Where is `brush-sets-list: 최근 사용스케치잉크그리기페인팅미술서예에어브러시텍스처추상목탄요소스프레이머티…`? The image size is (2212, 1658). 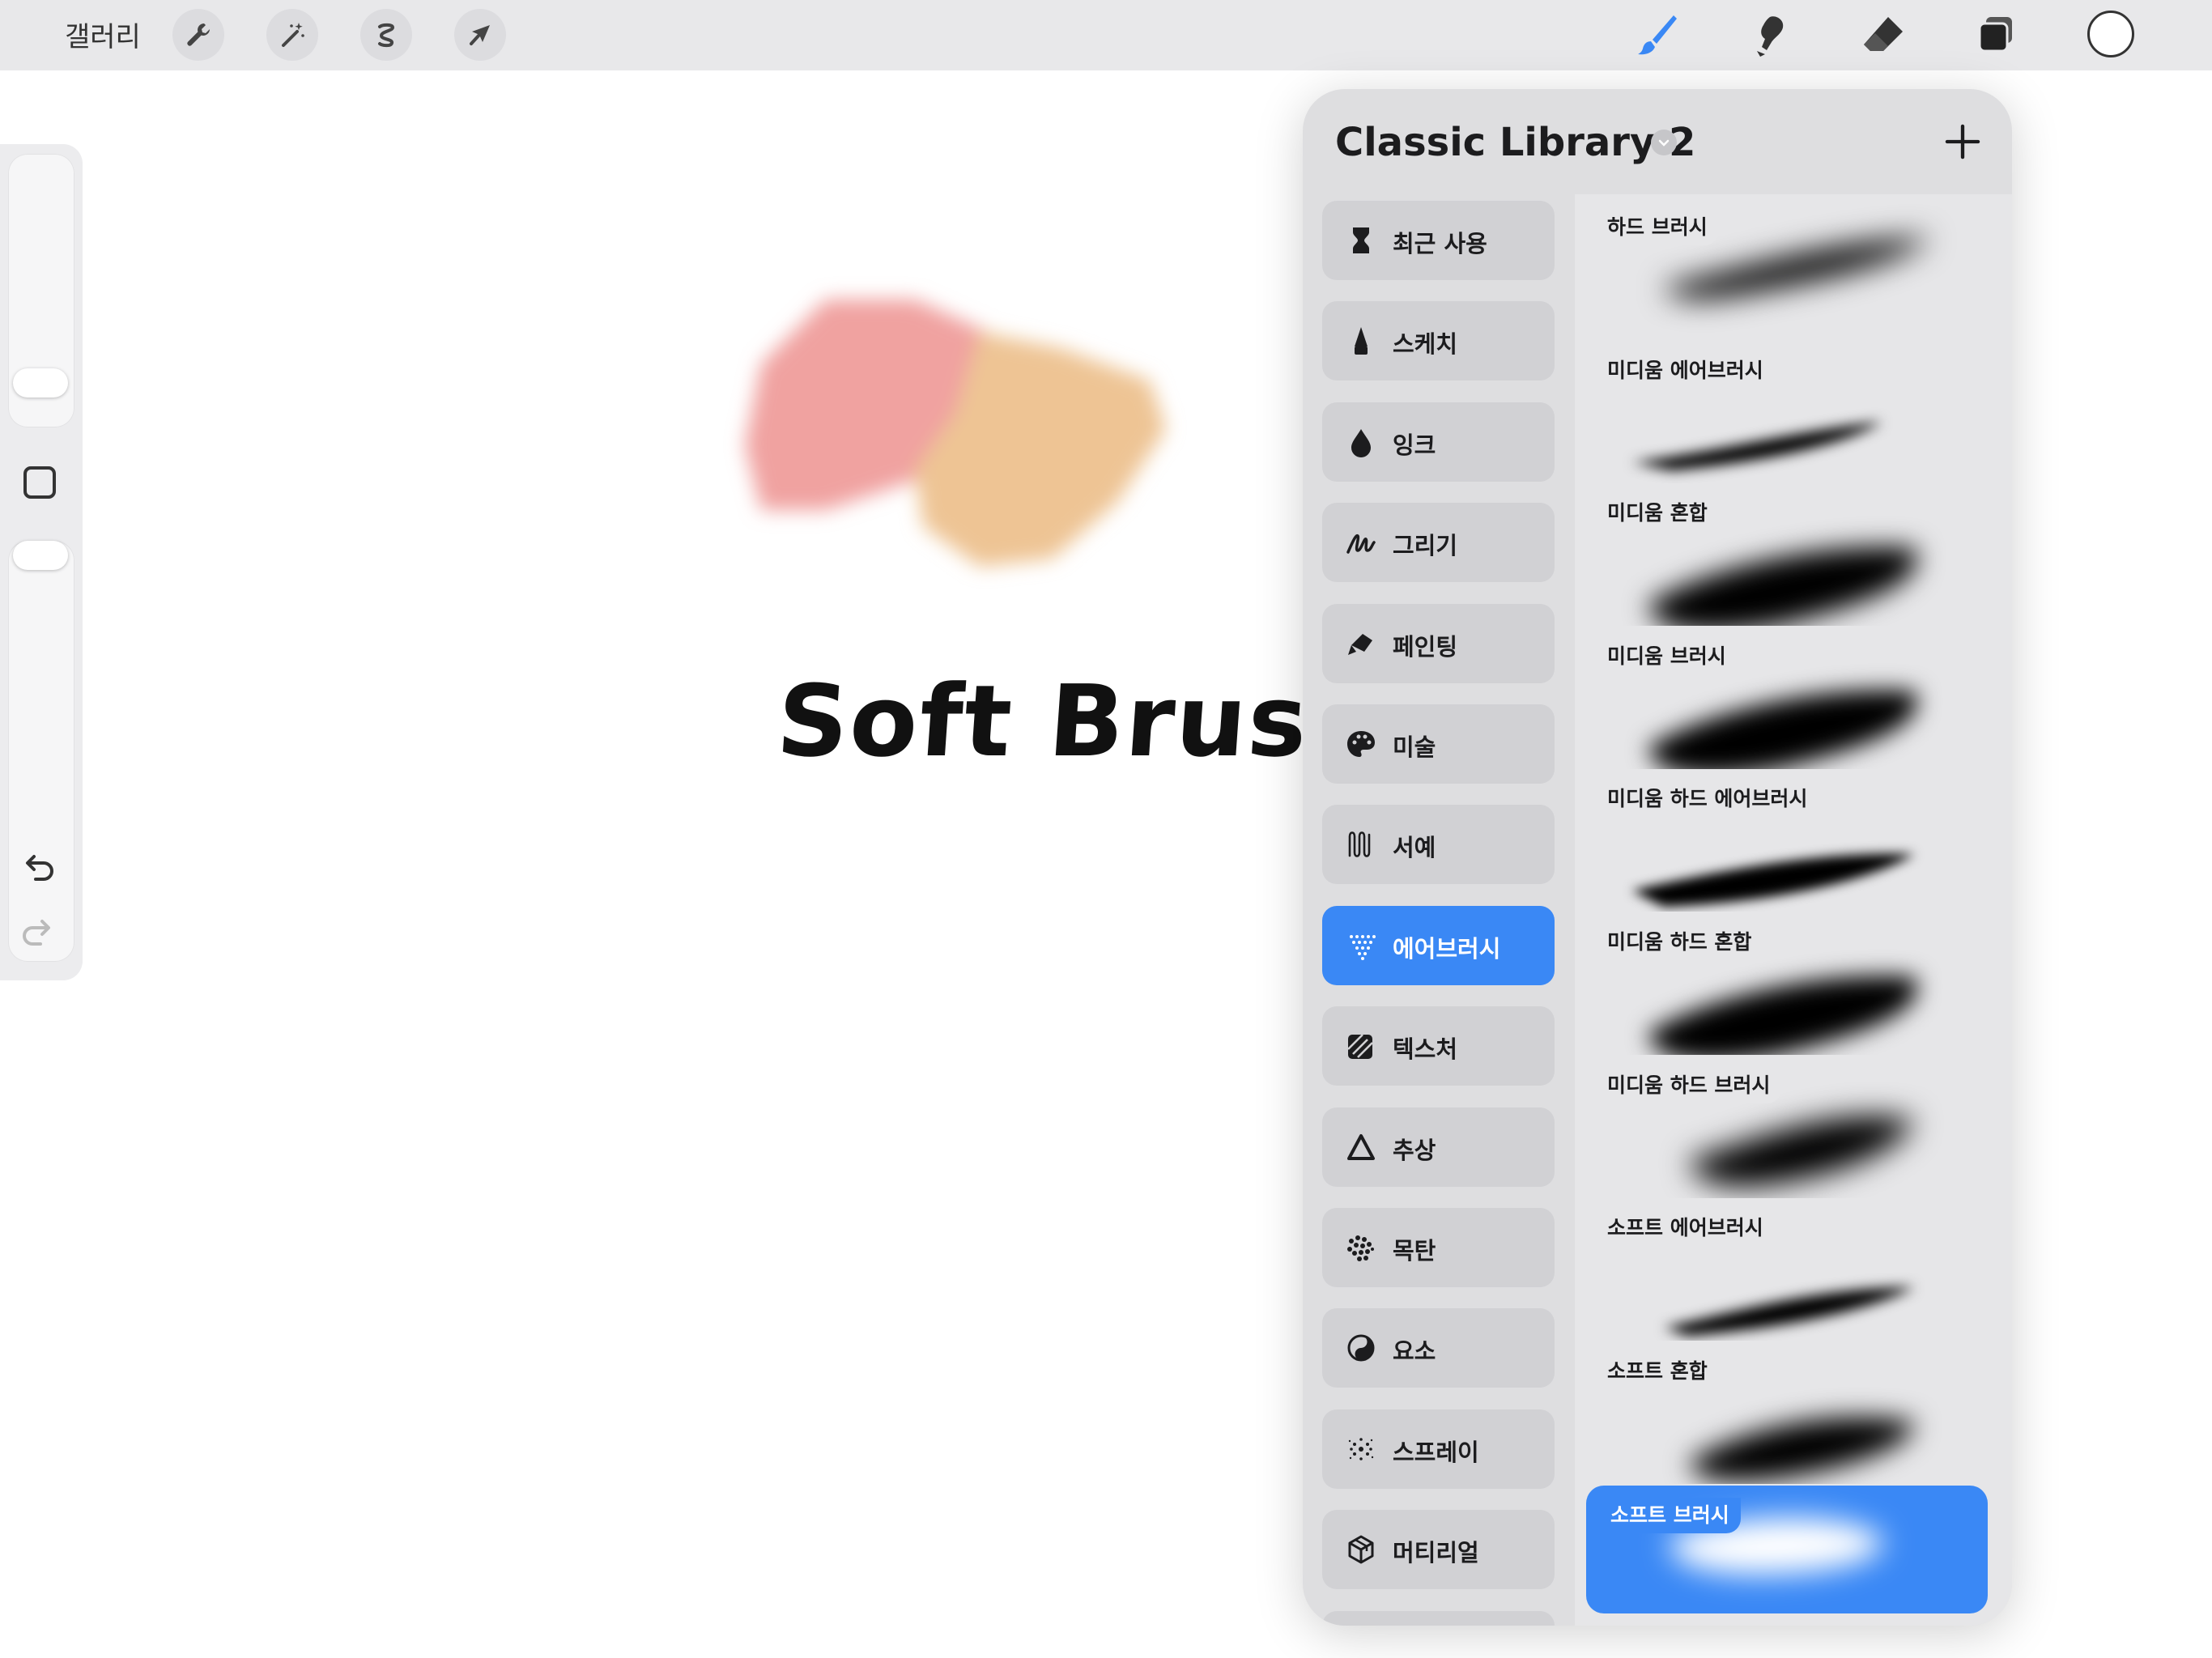 brush-sets-list: 최근 사용스케치잉크그리기페인팅미술서예에어브러시텍스처추상목탄요소스프레이머티… is located at coordinates (1439, 910).